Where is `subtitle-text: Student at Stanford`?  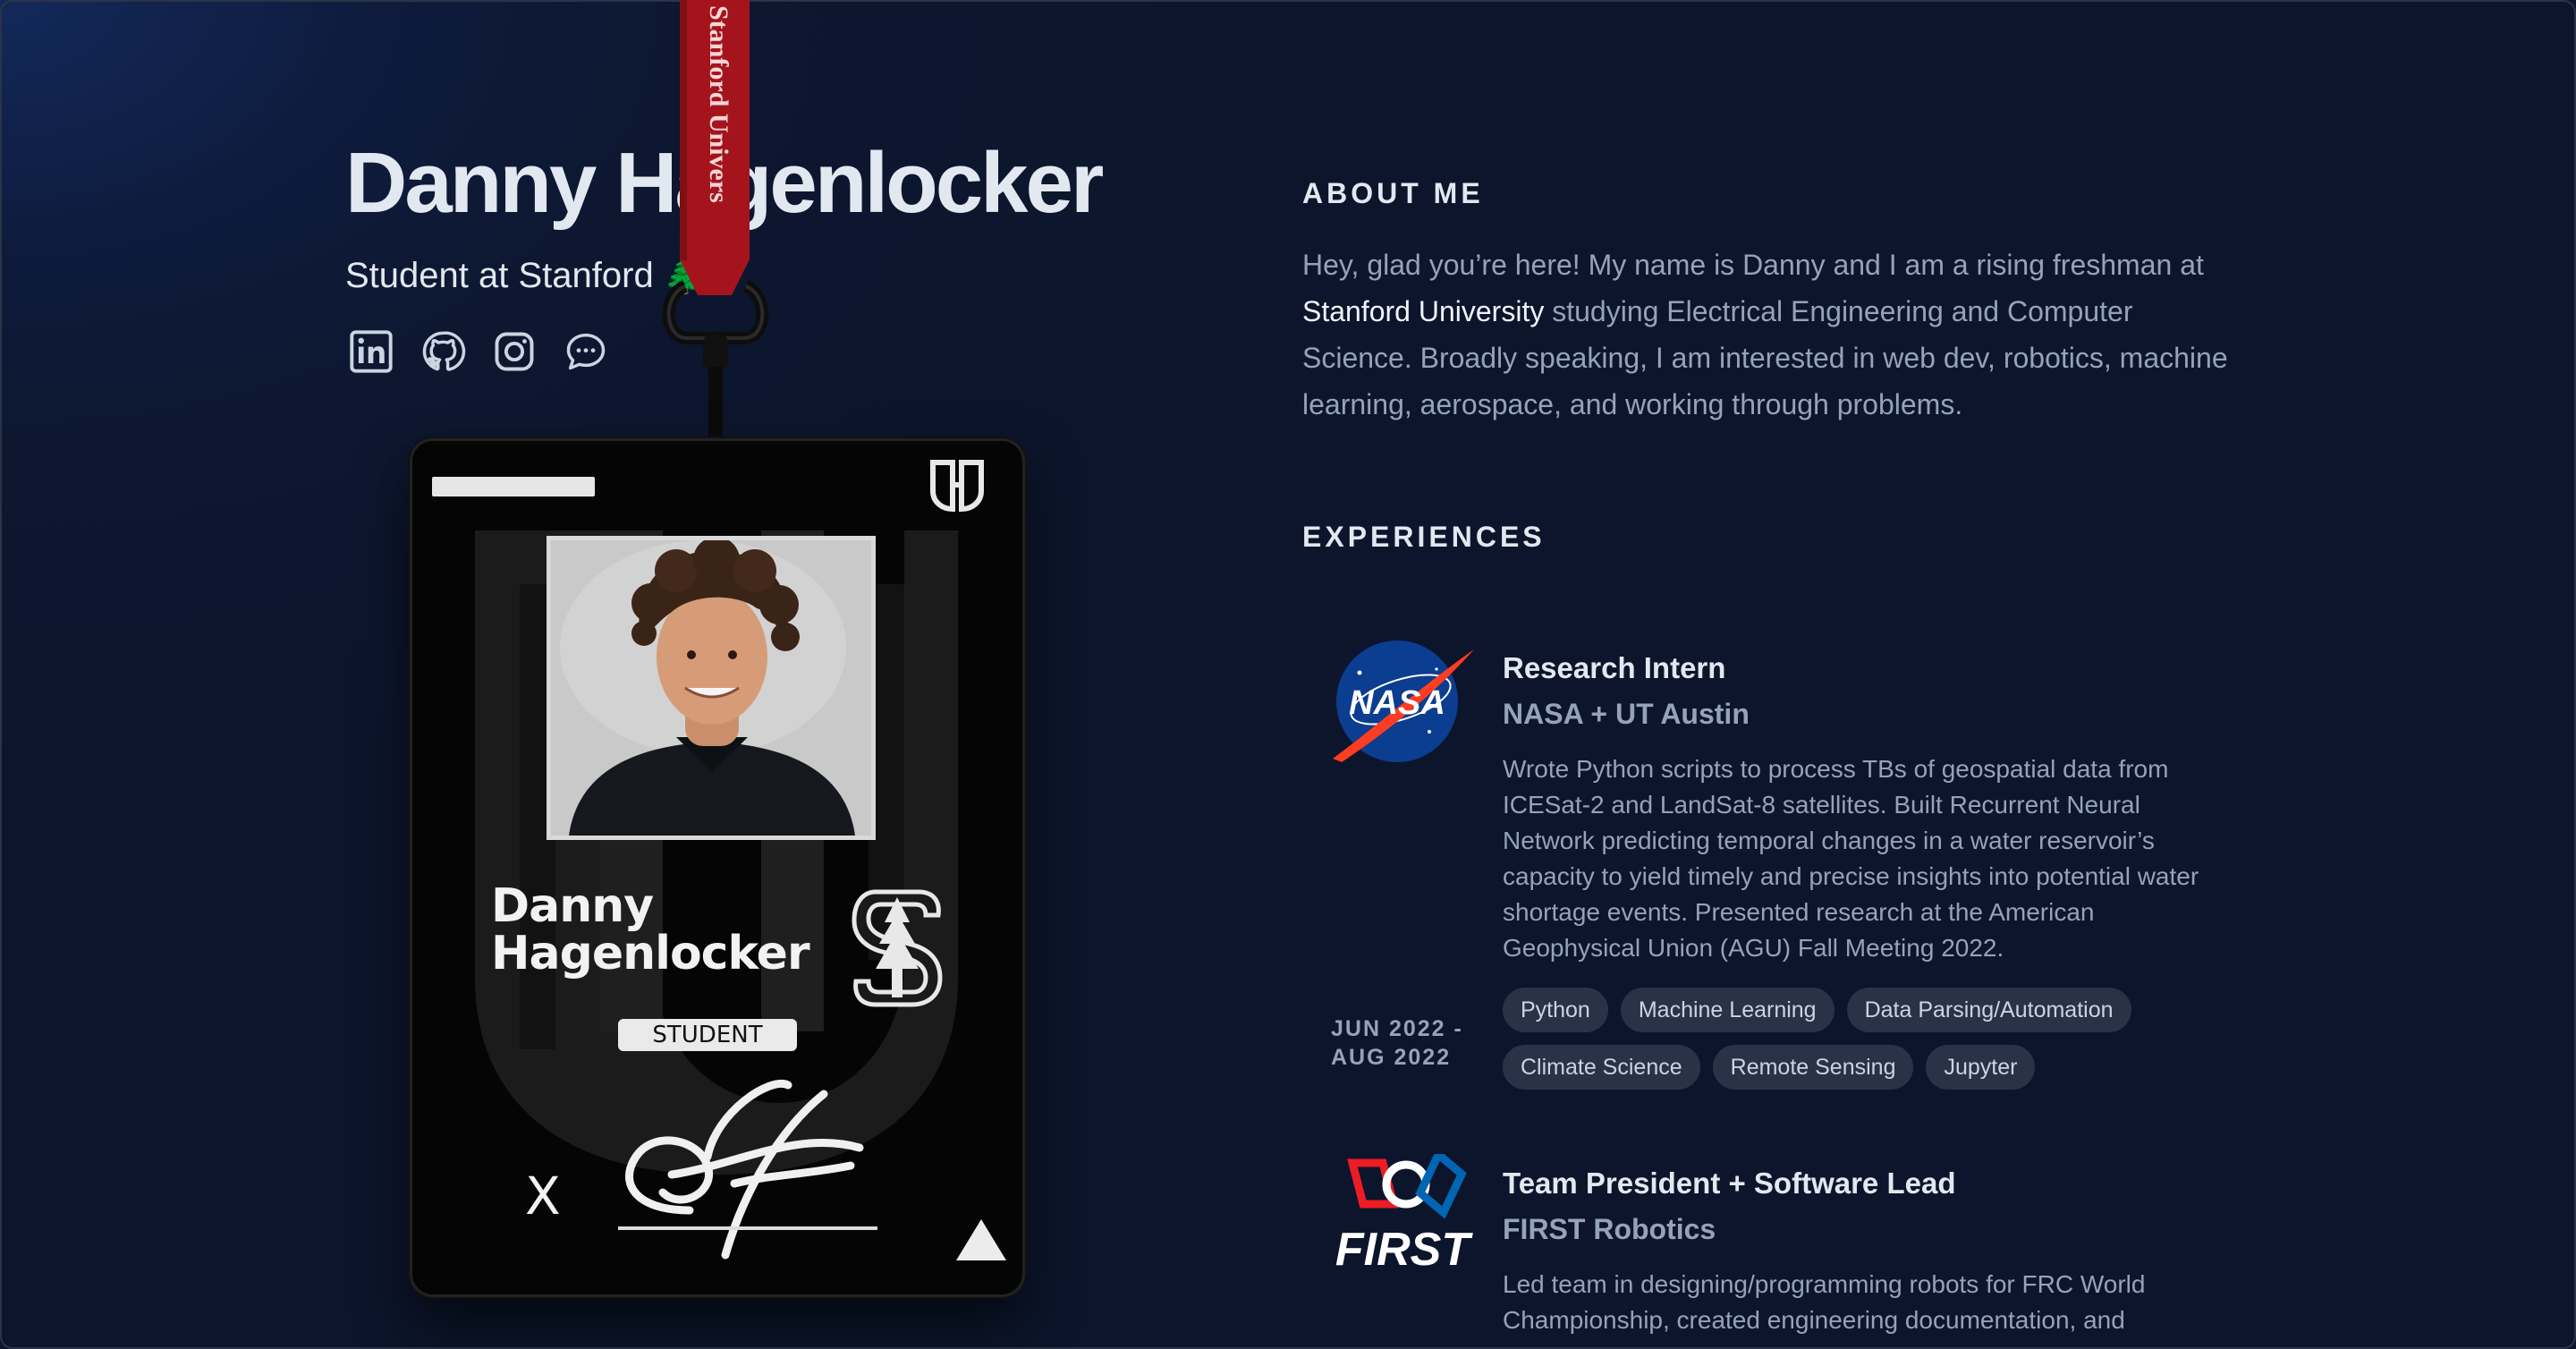 subtitle-text: Student at Stanford is located at coordinates (499, 275).